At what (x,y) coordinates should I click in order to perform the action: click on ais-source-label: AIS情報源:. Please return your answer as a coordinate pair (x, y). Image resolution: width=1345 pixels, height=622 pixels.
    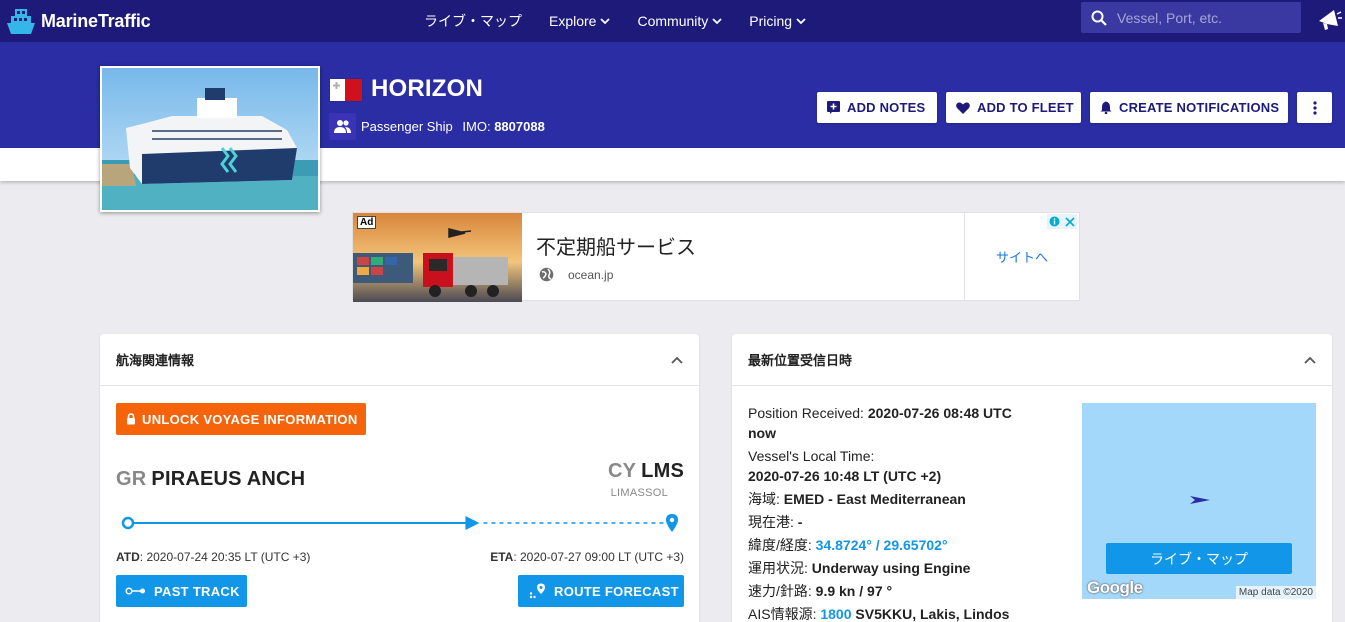
    Looking at the image, I should click on (784, 614).